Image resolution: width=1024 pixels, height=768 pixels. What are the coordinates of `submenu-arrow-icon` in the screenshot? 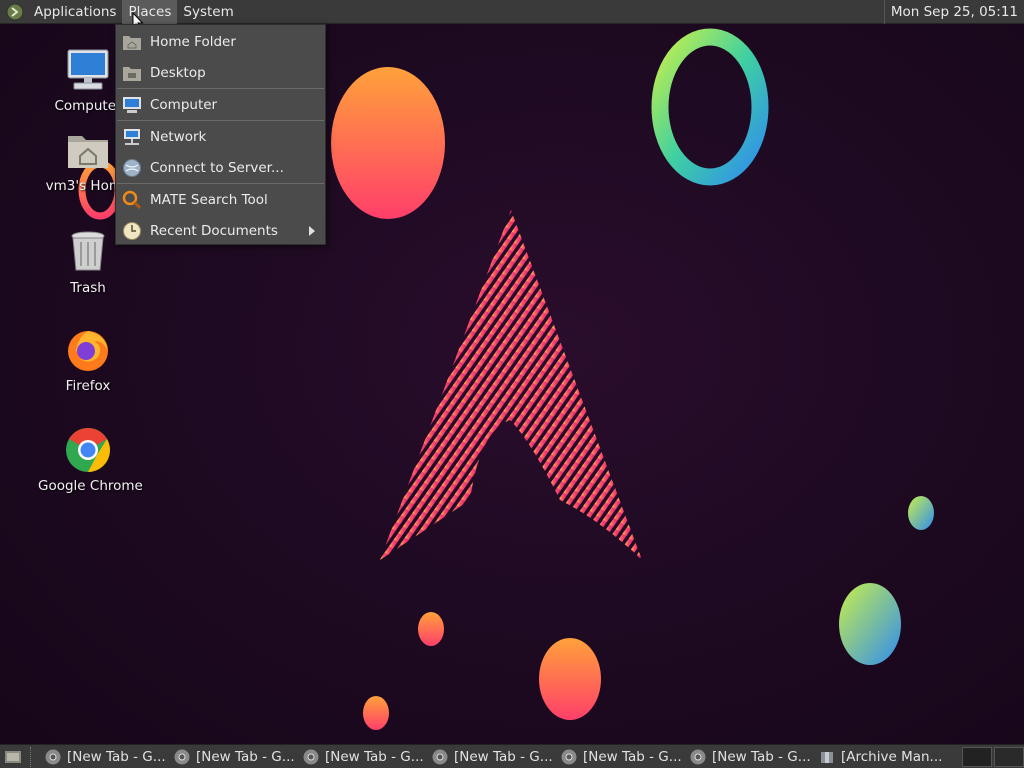 It's located at (312, 231).